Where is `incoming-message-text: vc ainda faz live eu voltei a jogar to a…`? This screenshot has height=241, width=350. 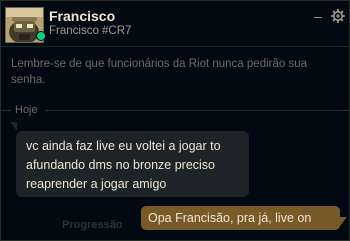
incoming-message-text: vc ainda faz live eu voltei a jogar to a… is located at coordinates (123, 165).